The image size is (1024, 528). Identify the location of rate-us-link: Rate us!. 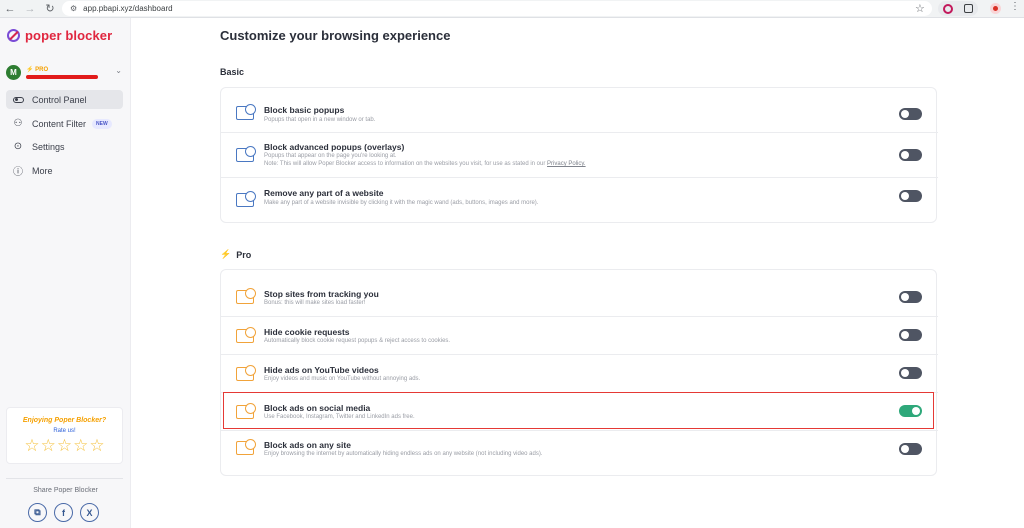
(64, 431).